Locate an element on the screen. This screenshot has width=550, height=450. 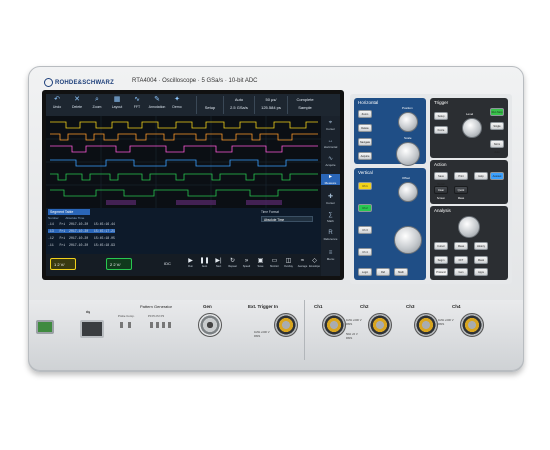
monitor-button: ▭ Monitor is located at coordinates (274, 262).